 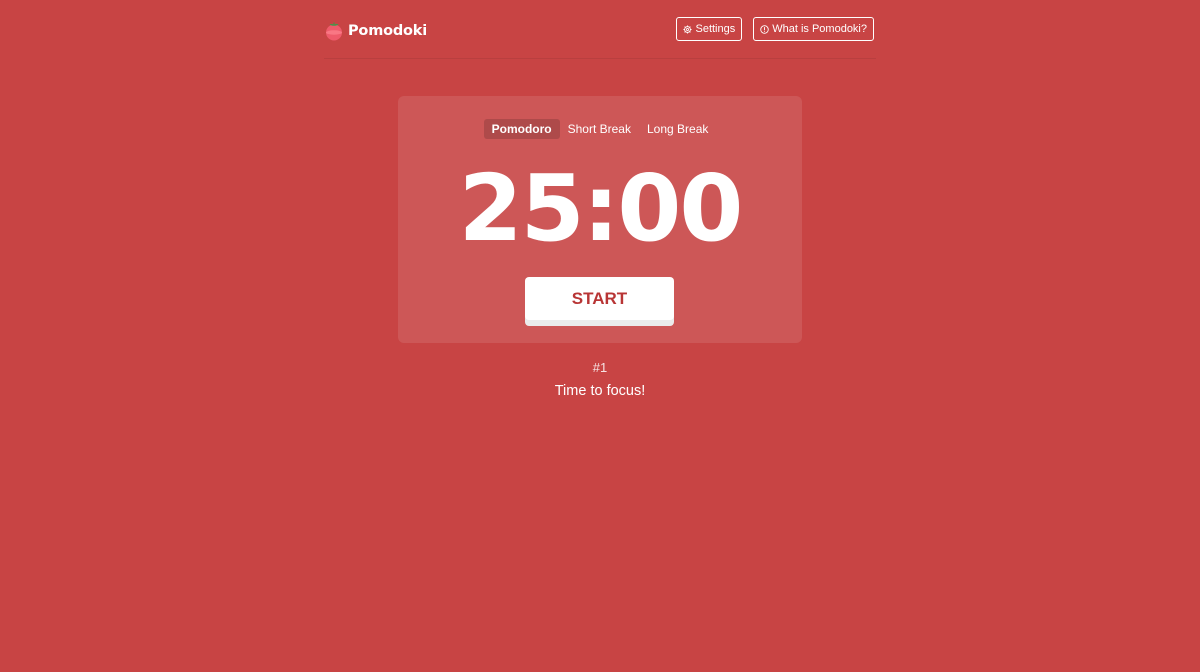 I want to click on about-label: What is Pomodoki?, so click(x=819, y=29).